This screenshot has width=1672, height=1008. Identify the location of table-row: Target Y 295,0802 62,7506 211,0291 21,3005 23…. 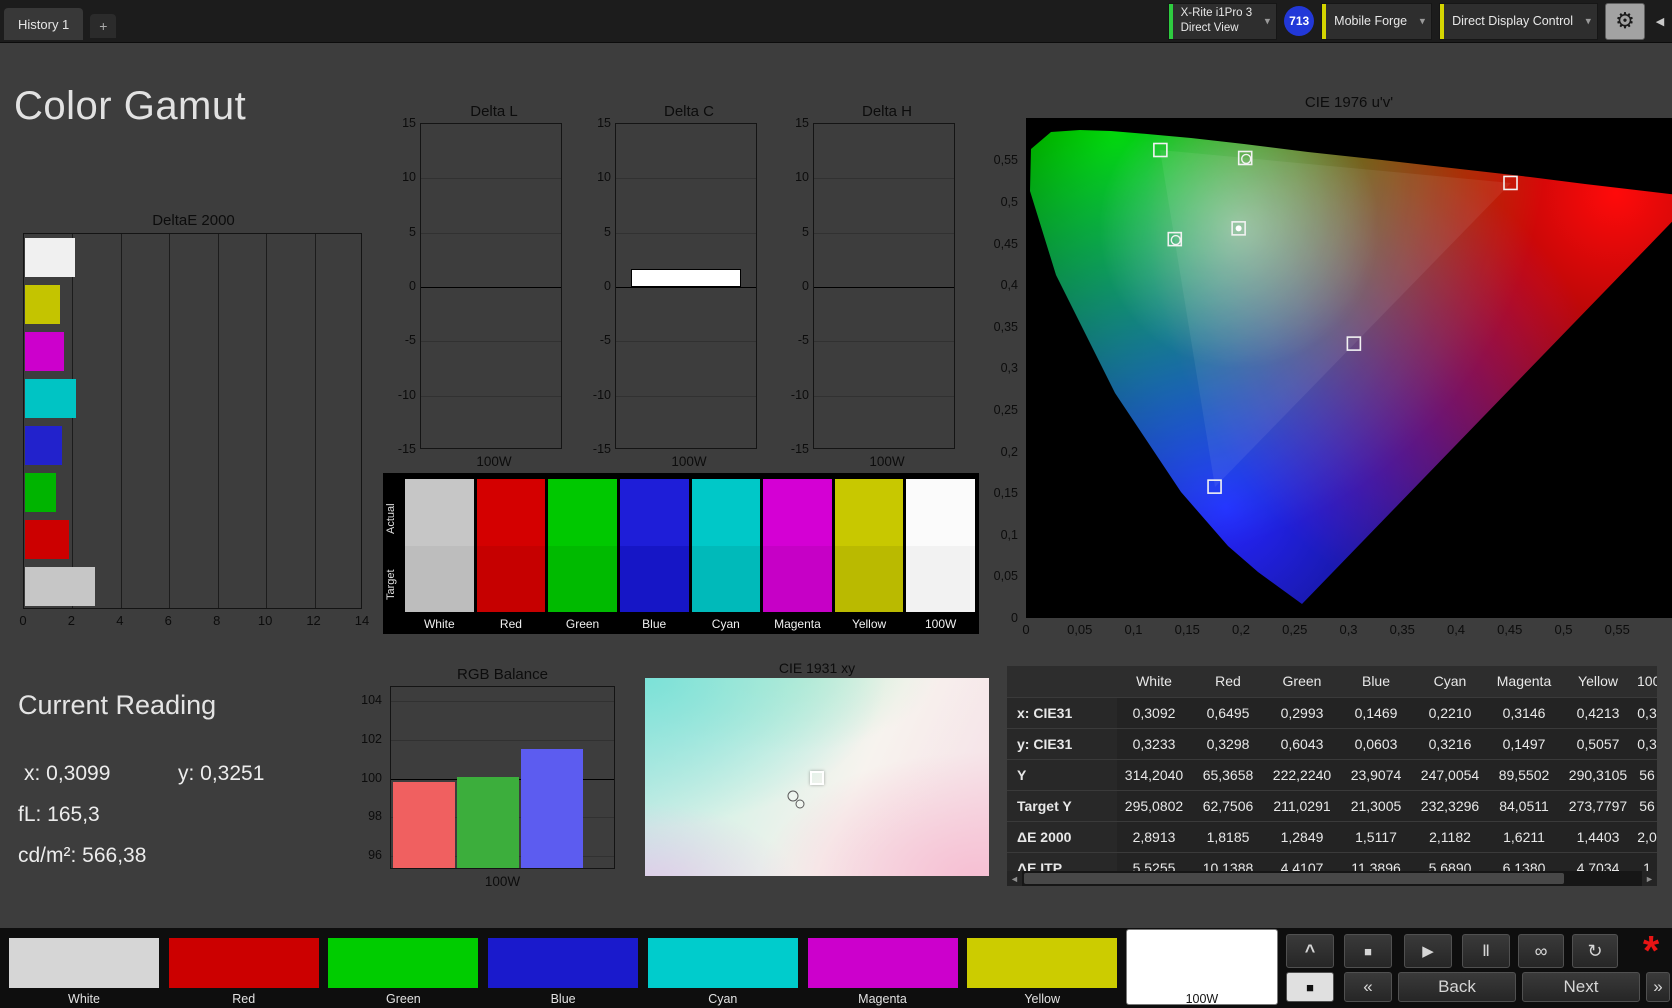
(1332, 806).